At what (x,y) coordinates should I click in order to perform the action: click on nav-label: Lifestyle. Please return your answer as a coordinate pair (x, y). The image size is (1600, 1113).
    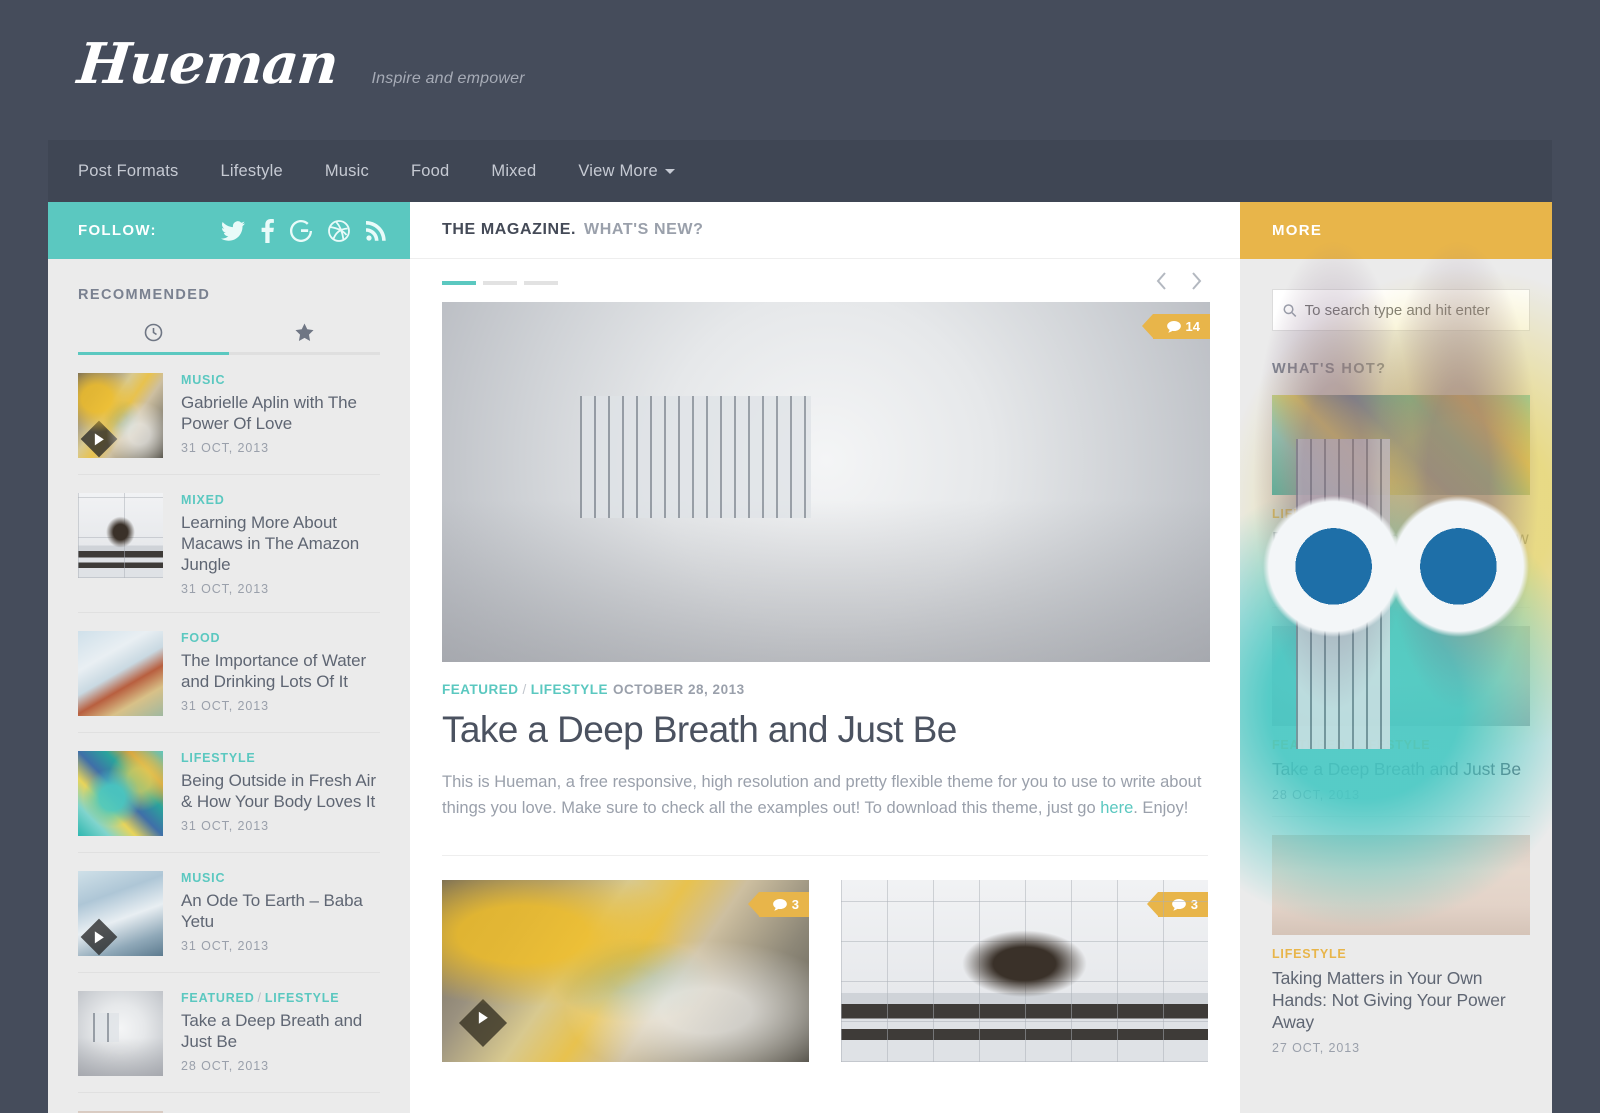
    Looking at the image, I should click on (251, 171).